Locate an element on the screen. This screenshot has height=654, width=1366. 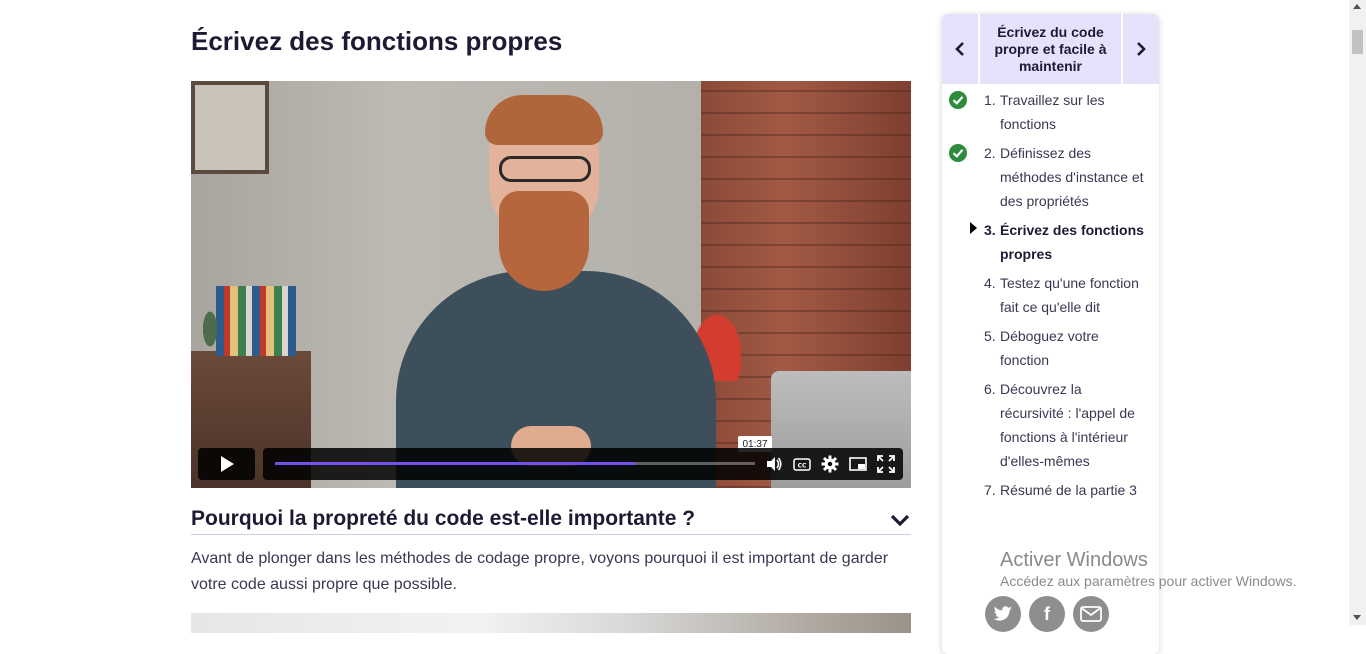
video-plant is located at coordinates (210, 333).